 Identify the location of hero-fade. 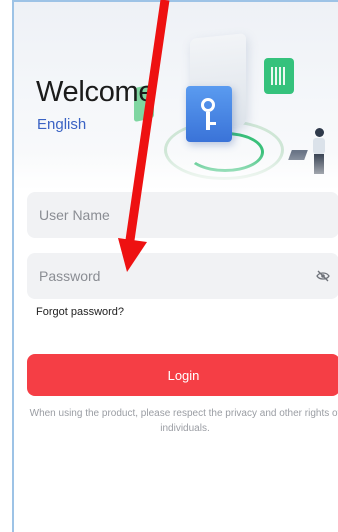
(176, 170).